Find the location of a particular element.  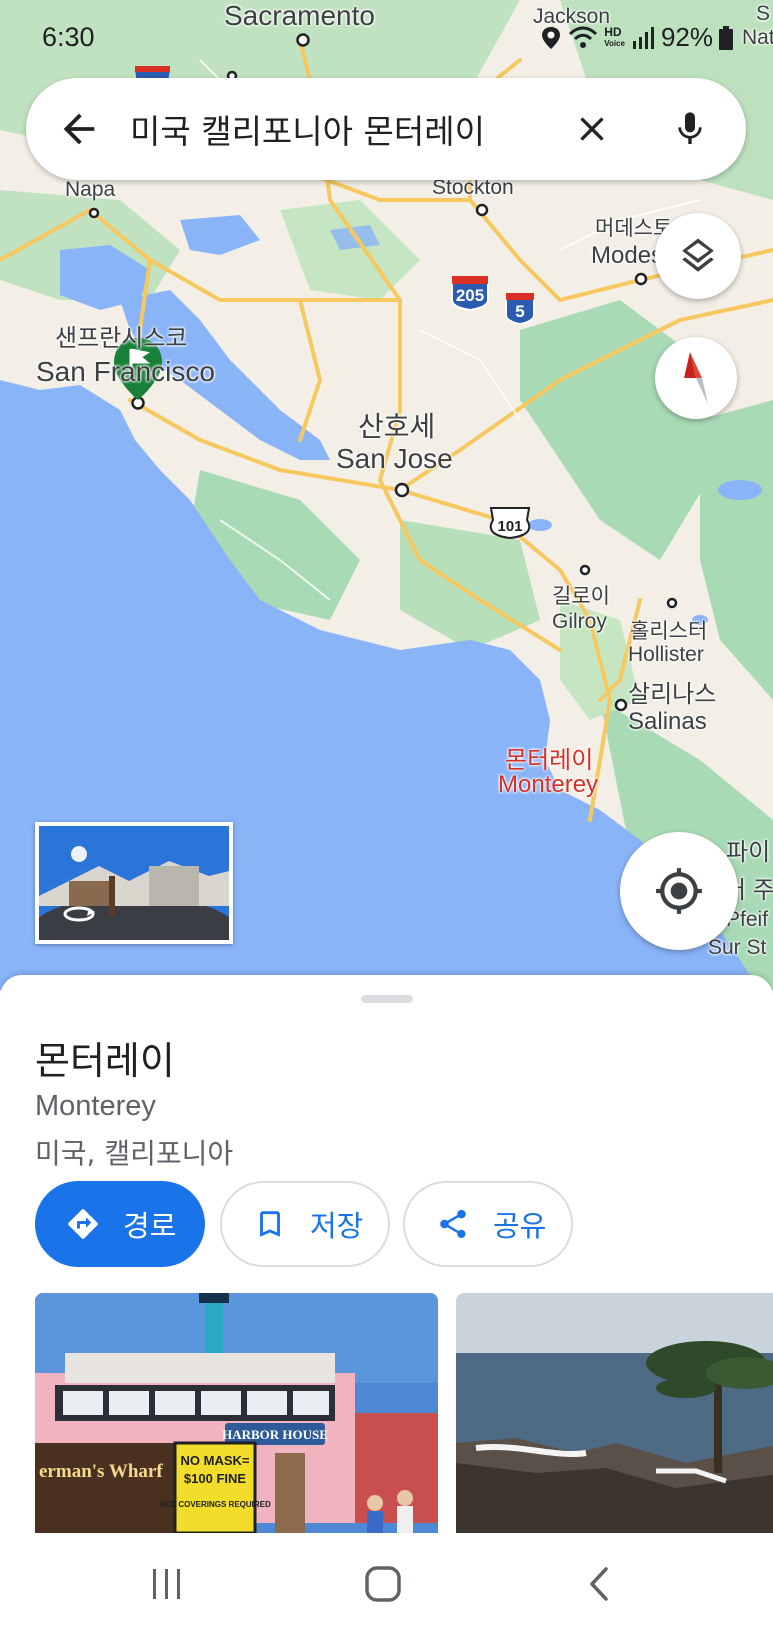

search-bar: 미국 캘리포니아 몬터레이 is located at coordinates (386, 129).